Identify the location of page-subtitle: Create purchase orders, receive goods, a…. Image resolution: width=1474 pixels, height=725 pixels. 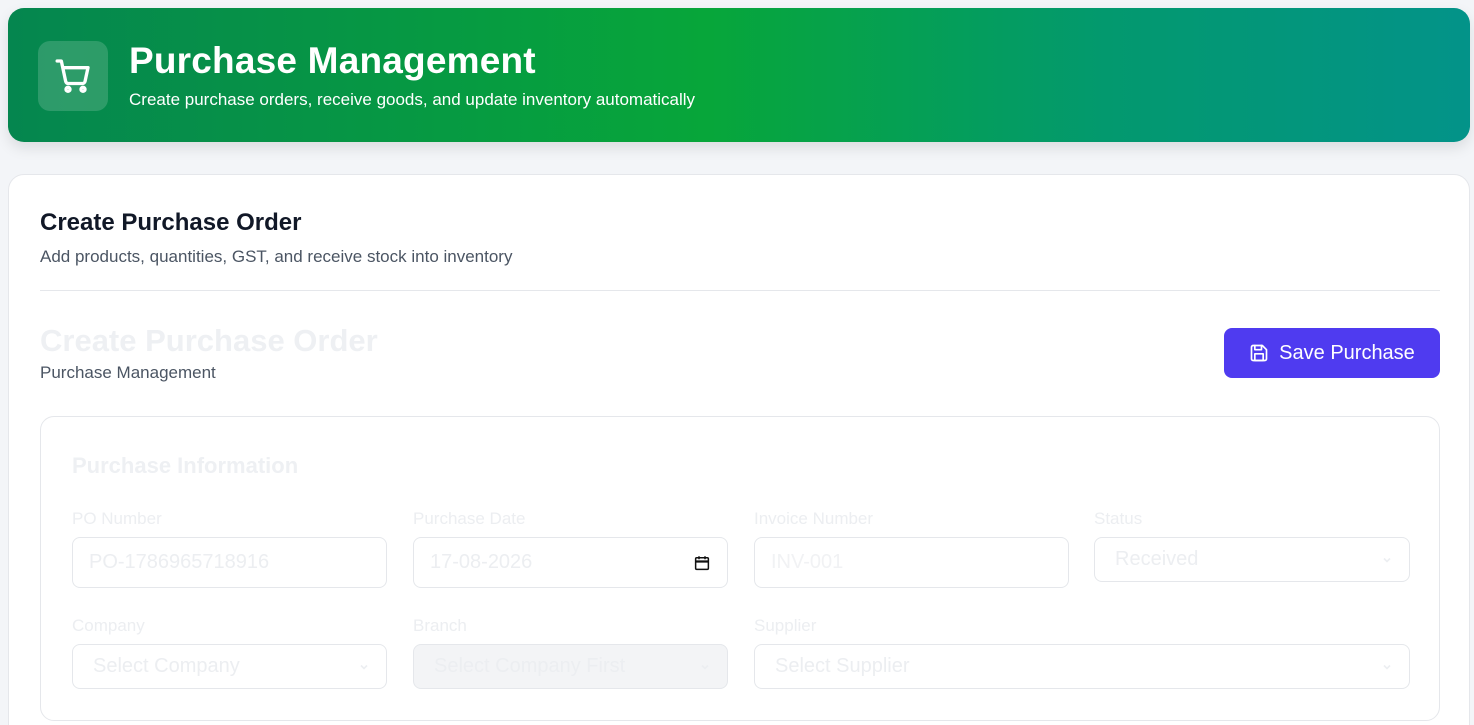
(412, 99).